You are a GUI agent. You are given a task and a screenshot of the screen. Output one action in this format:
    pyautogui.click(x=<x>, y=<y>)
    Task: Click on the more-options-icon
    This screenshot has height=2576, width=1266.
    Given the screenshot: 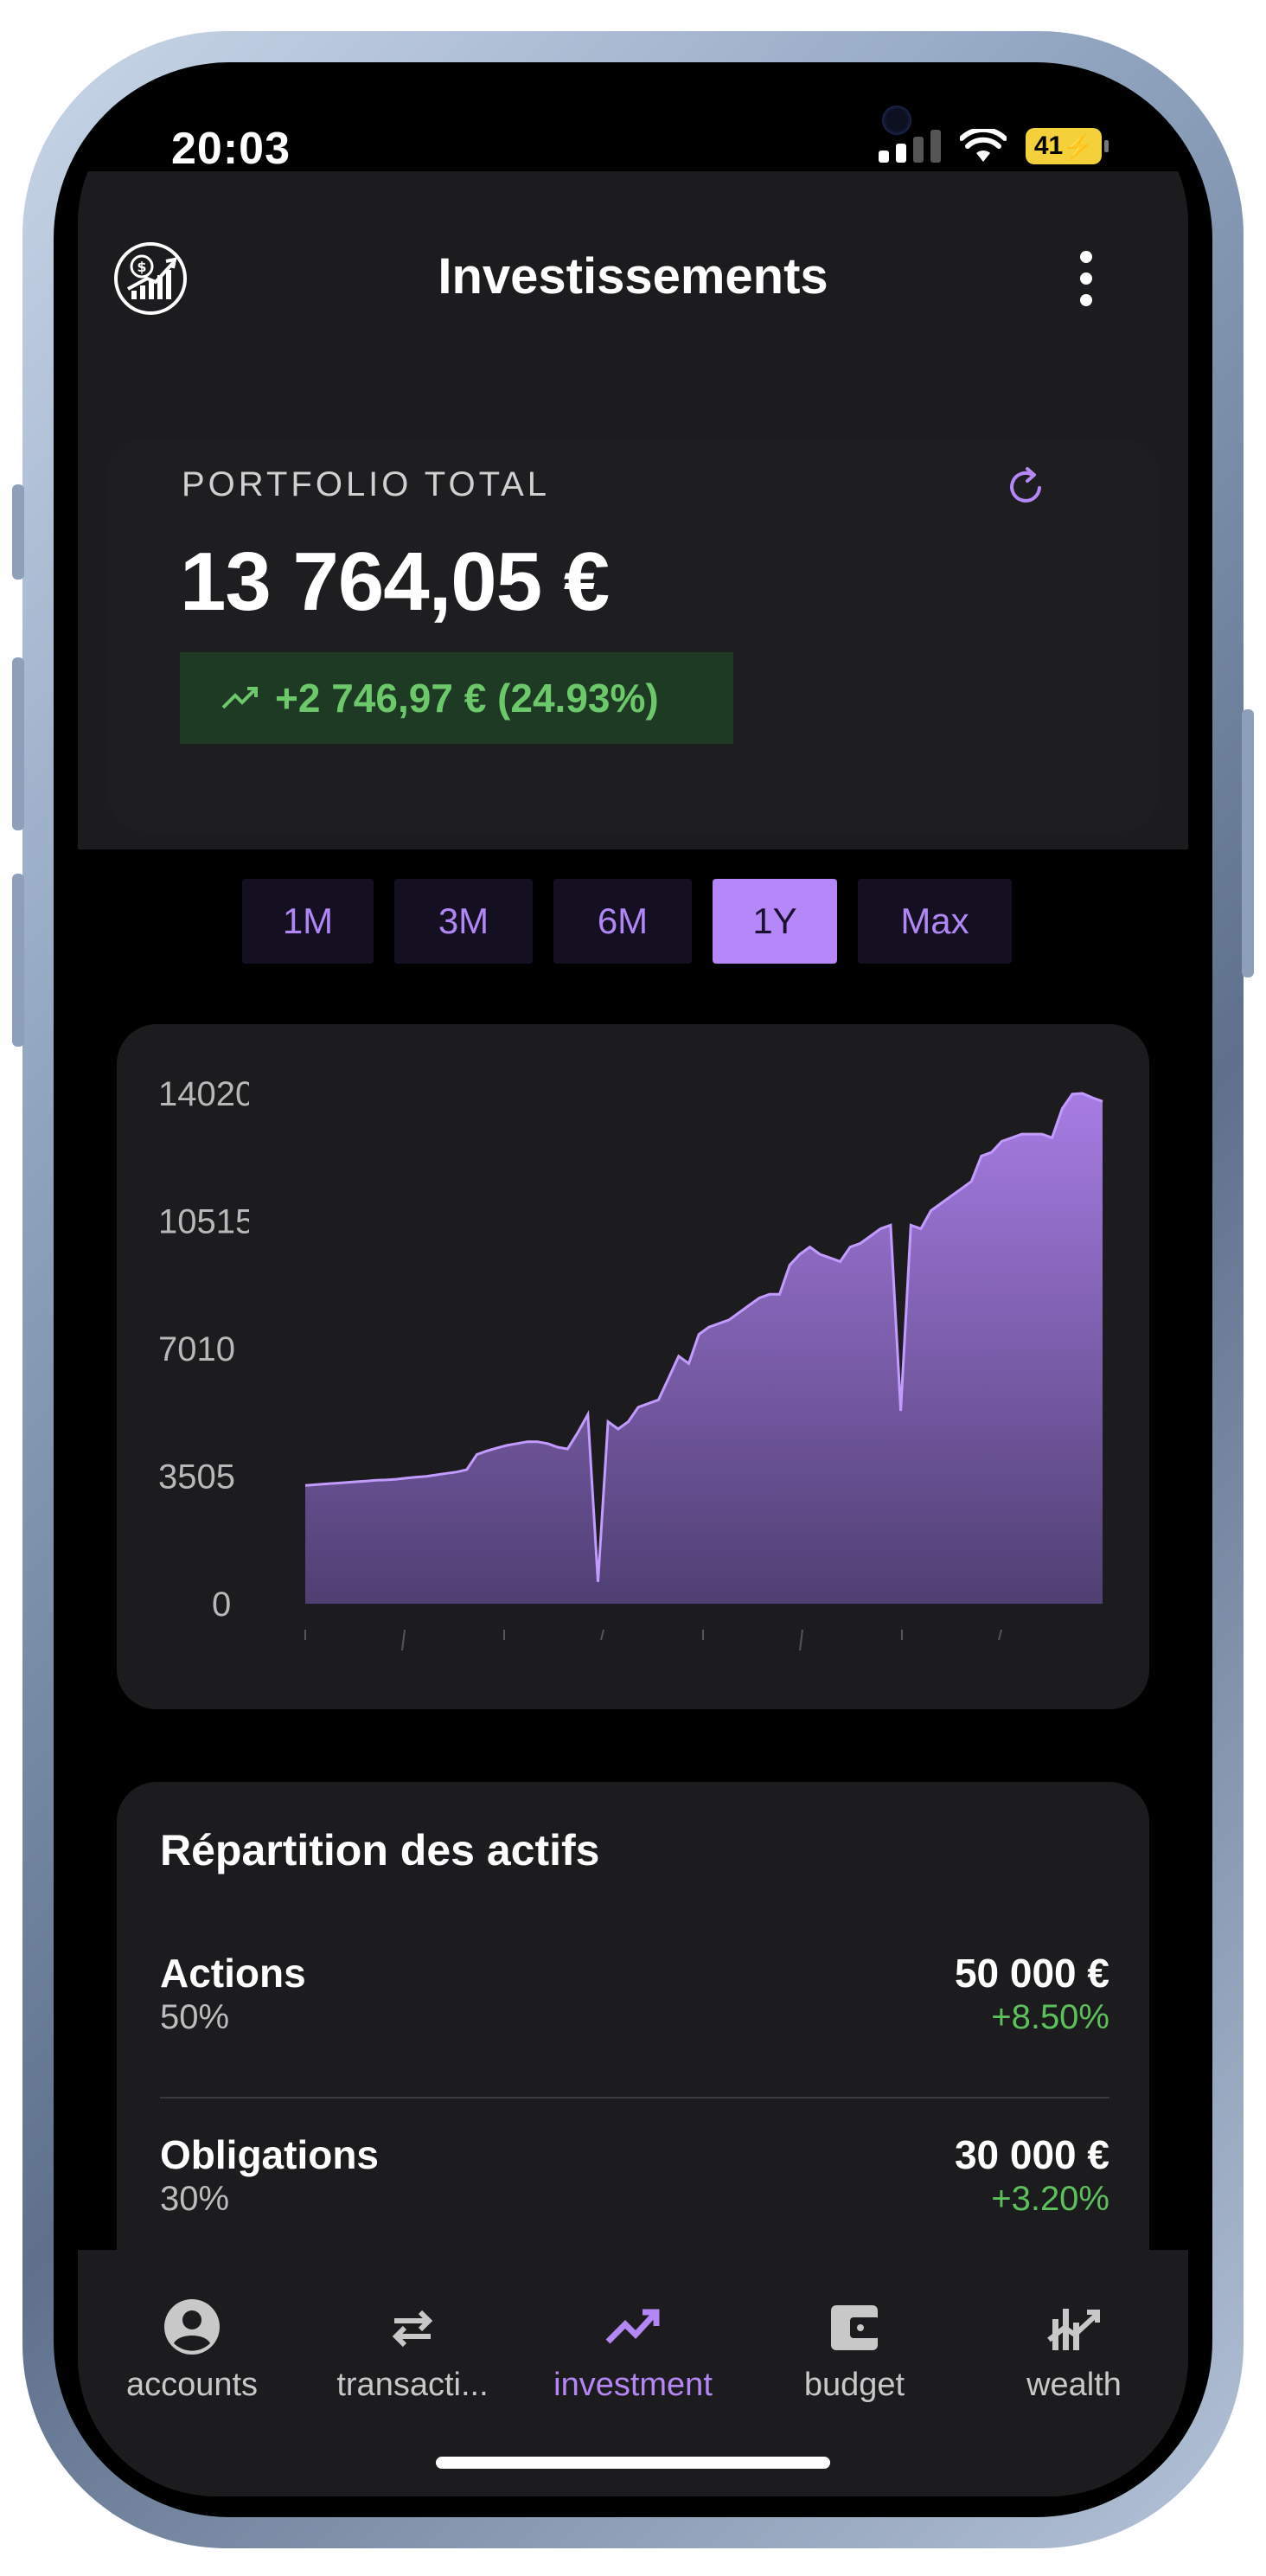 What is the action you would take?
    pyautogui.click(x=1086, y=278)
    